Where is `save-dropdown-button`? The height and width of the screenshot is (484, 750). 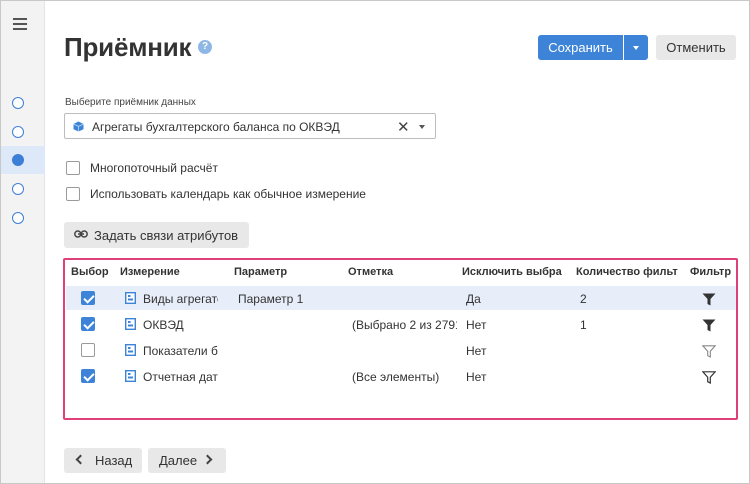 save-dropdown-button is located at coordinates (636, 47).